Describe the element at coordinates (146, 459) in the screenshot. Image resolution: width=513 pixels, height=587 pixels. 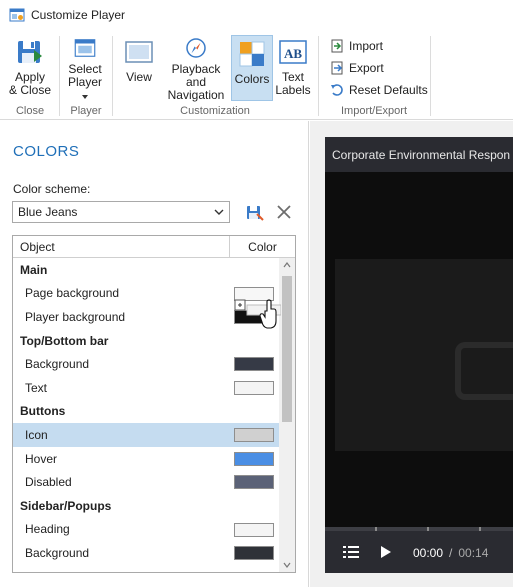
I see `table-row: Hover` at that location.